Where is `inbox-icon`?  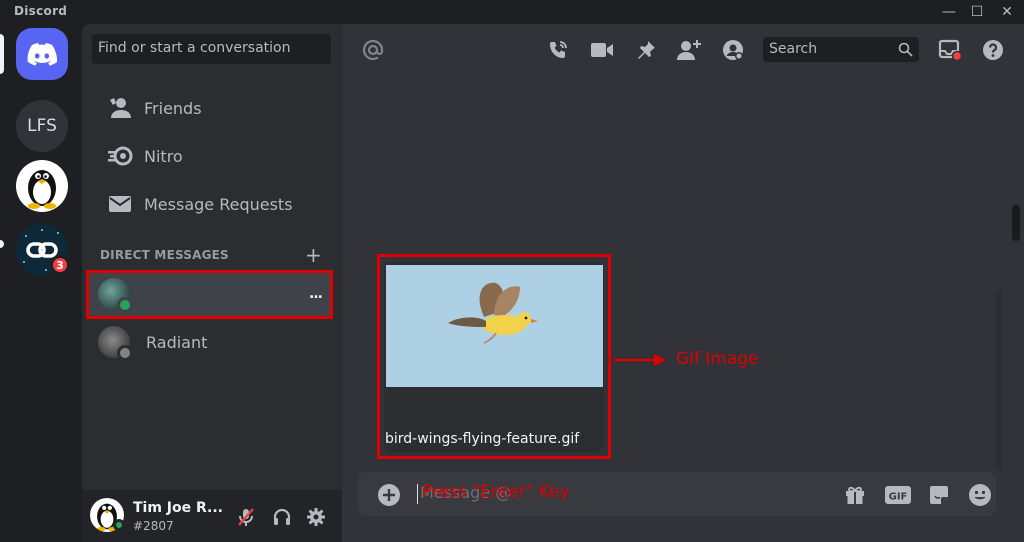
inbox-icon is located at coordinates (950, 50).